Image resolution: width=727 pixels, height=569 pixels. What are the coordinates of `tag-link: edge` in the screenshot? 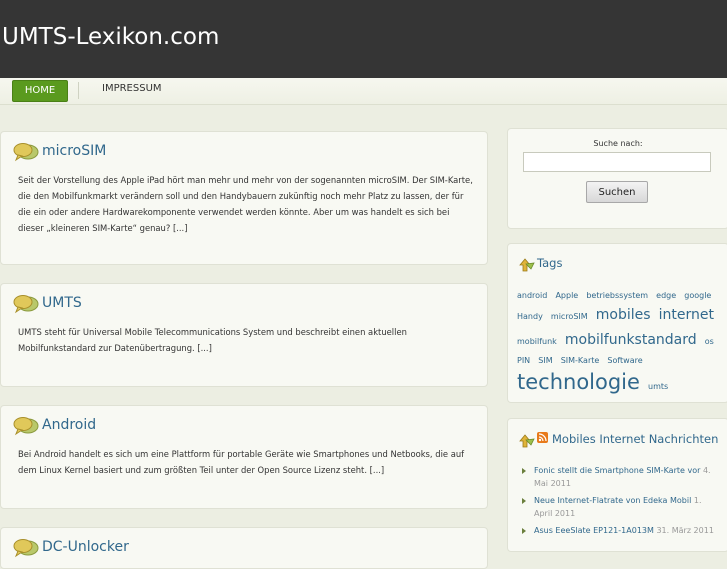 It's located at (666, 295).